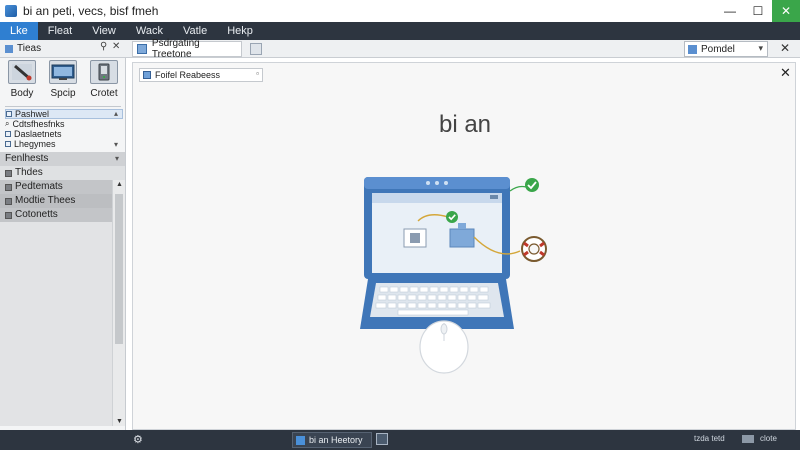 The image size is (800, 450). I want to click on tool-crotet: Crotet, so click(104, 82).